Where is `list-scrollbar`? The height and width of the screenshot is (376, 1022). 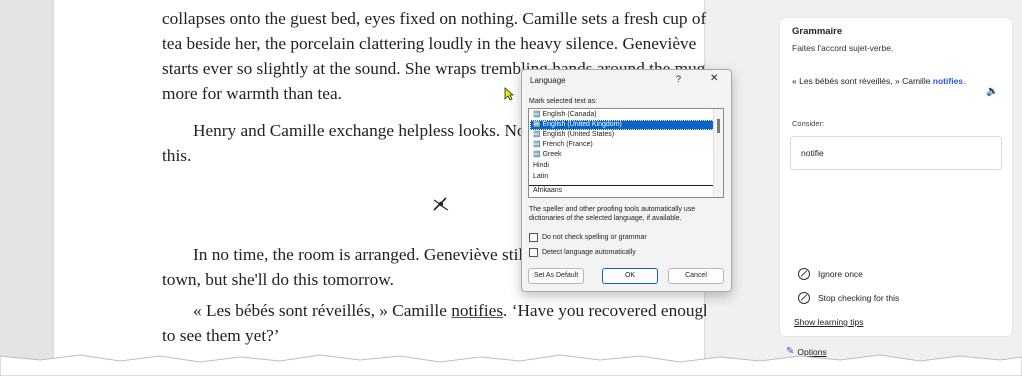
list-scrollbar is located at coordinates (718, 153).